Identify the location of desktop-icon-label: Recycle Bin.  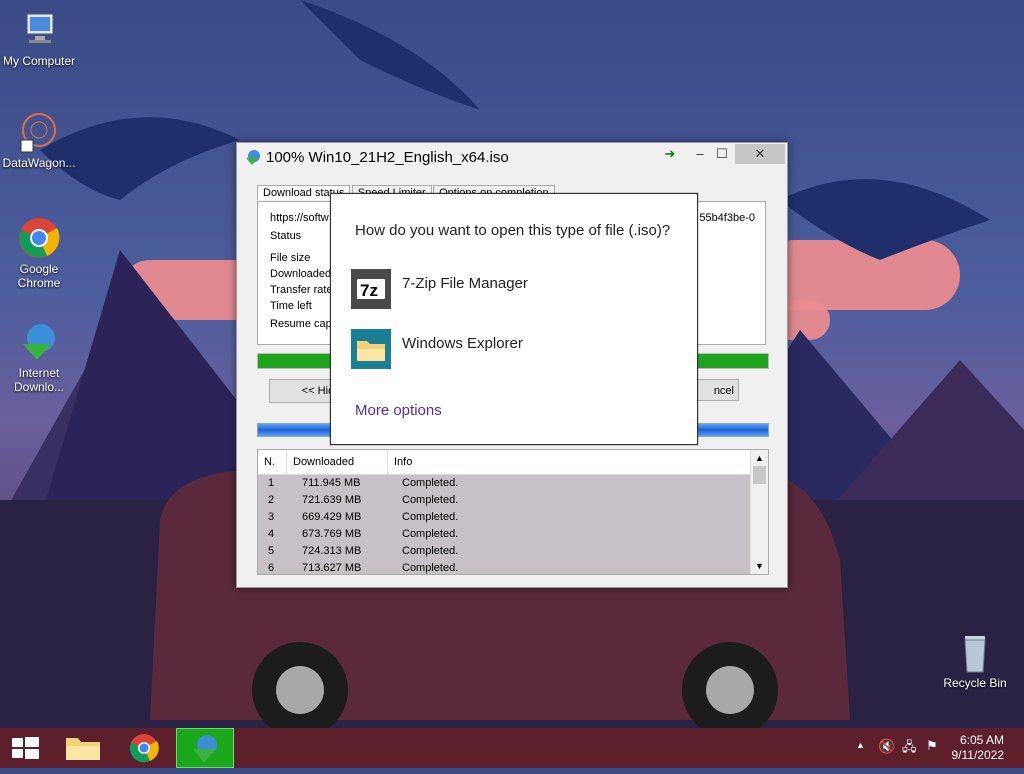
(975, 683).